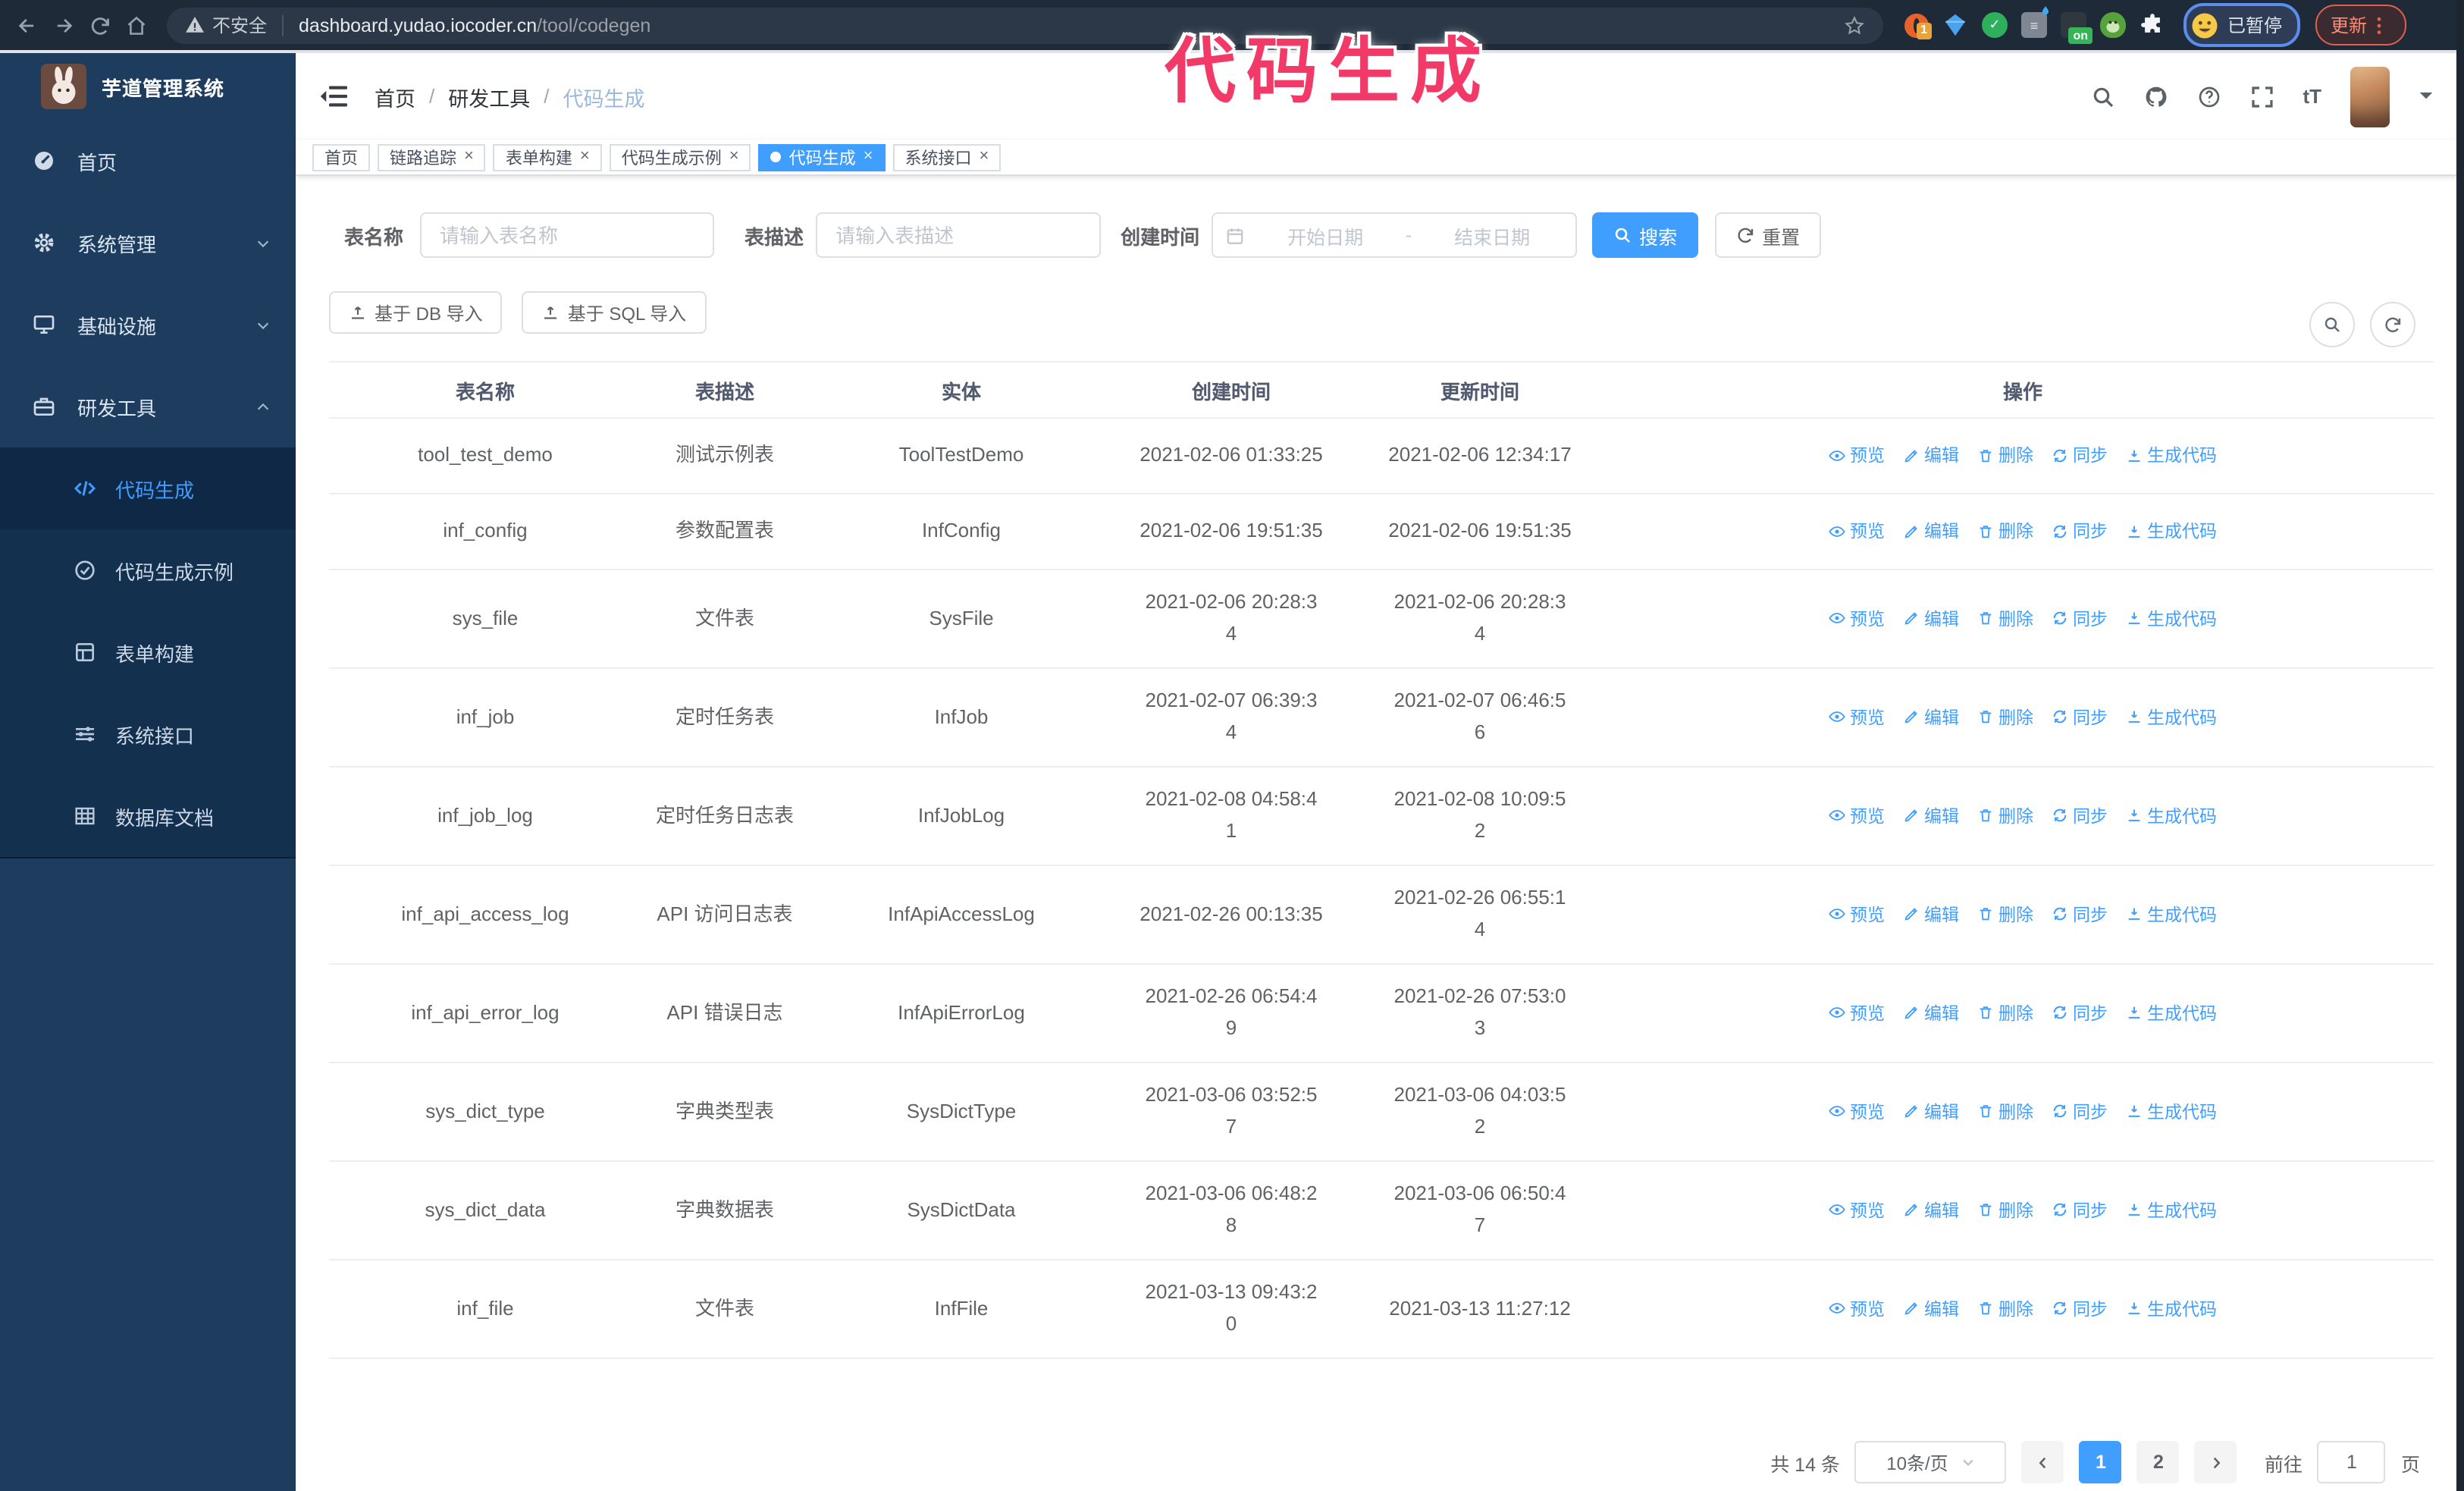 Image resolution: width=2464 pixels, height=1491 pixels. Describe the element at coordinates (2370, 96) in the screenshot. I see `user-avatar` at that location.